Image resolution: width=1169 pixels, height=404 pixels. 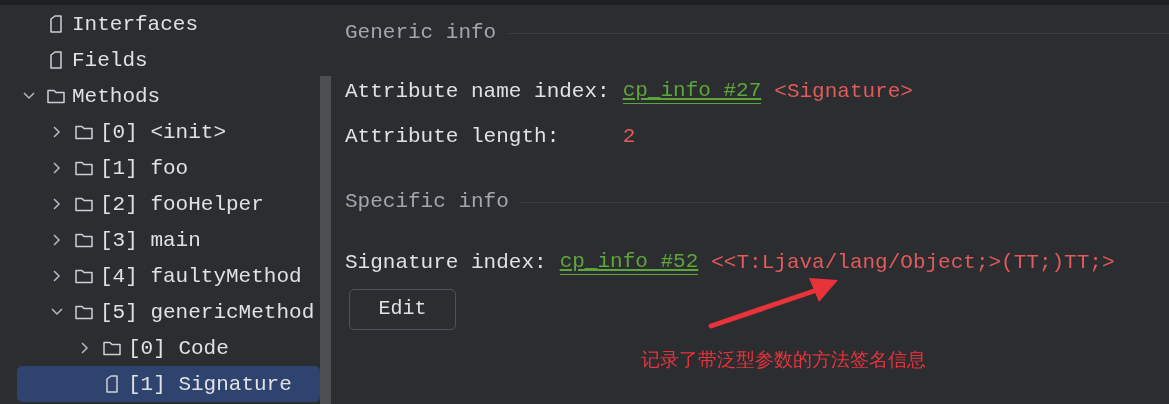 What do you see at coordinates (110, 60) in the screenshot?
I see `tree-label: Fields` at bounding box center [110, 60].